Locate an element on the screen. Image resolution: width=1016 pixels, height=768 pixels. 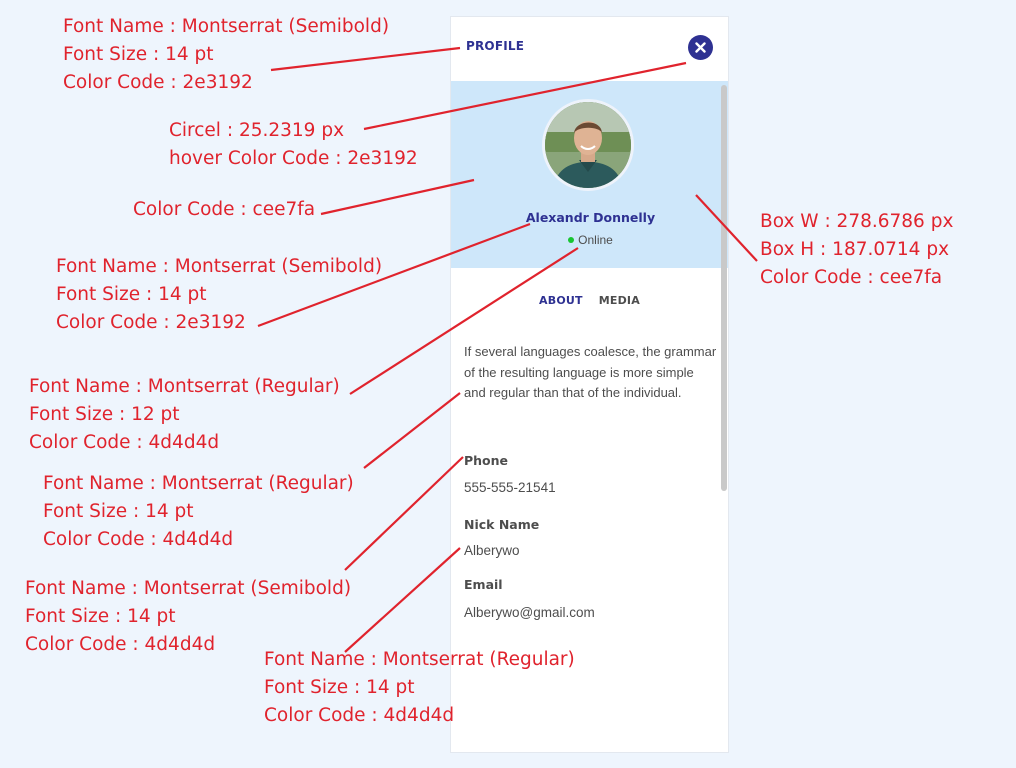
nickname-label: Nick Name is located at coordinates (502, 524).